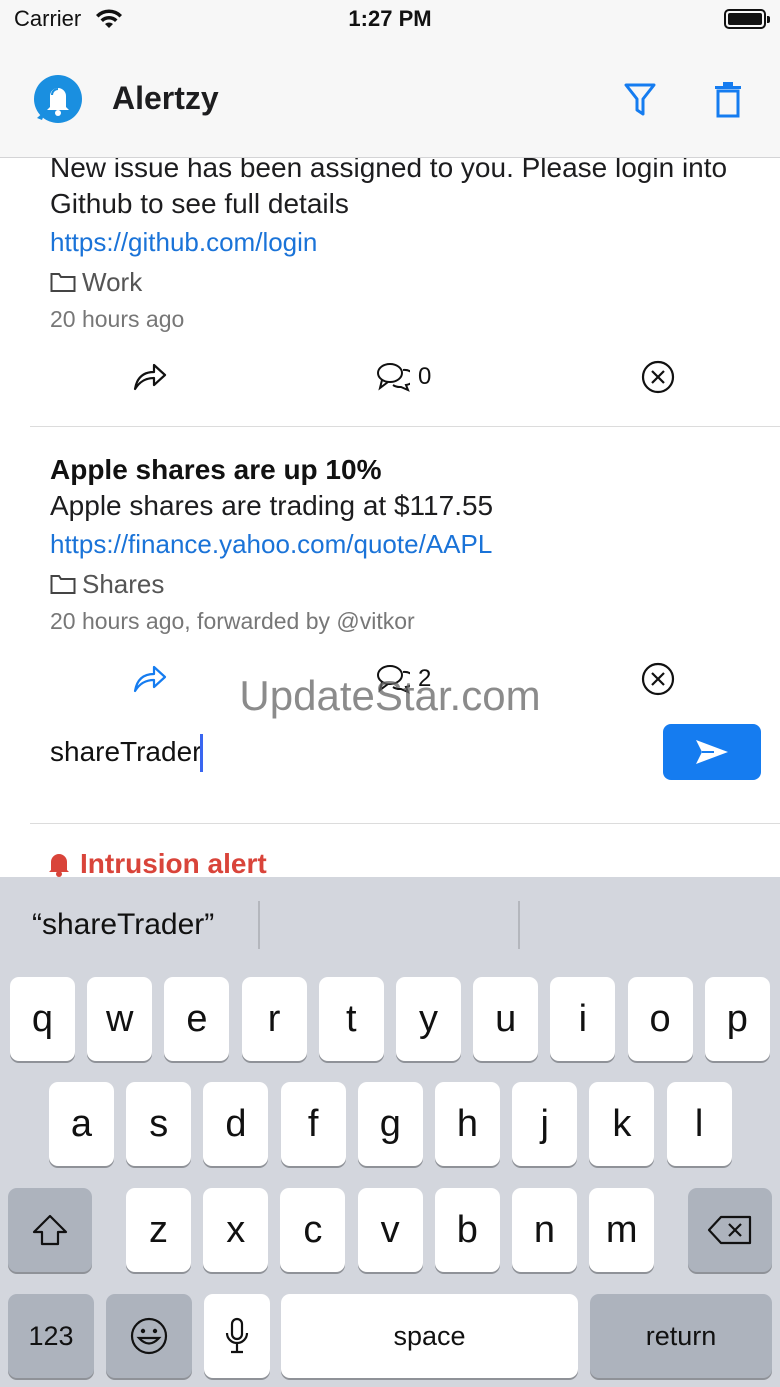  I want to click on dictation-key, so click(237, 1336).